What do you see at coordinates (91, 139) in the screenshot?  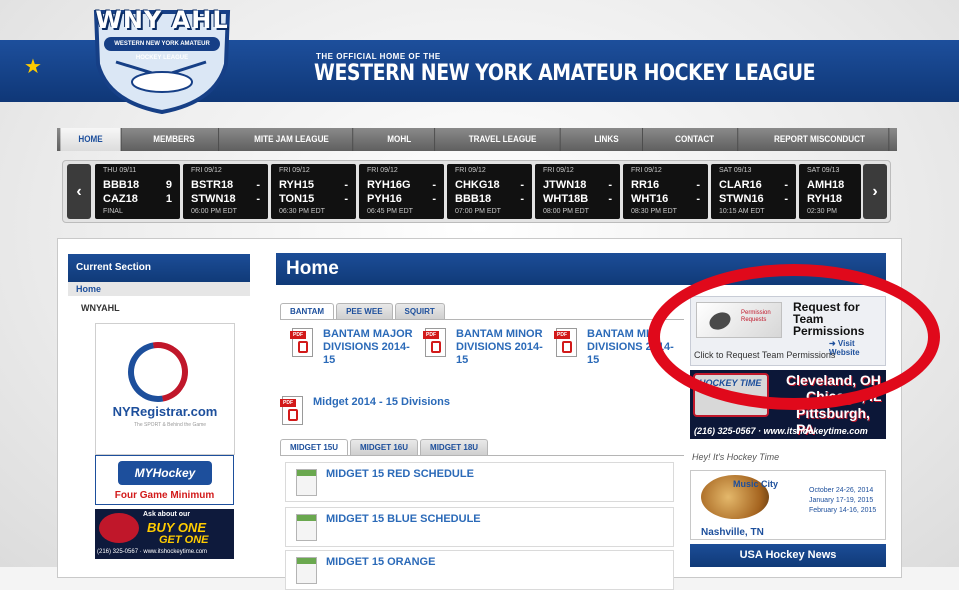 I see `nav-home: HOME` at bounding box center [91, 139].